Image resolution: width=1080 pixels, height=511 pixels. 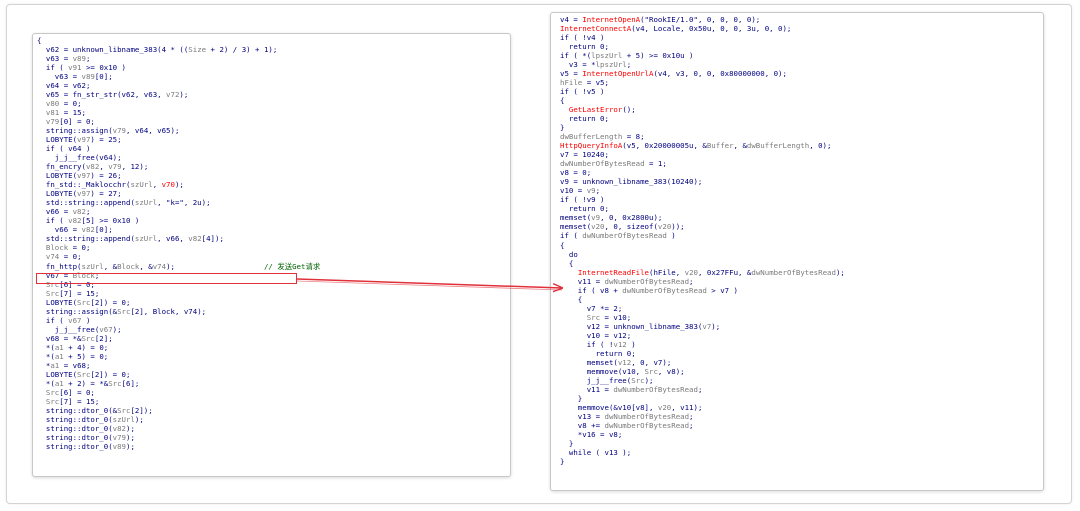 I want to click on code-token: dwNumberOfBytesRead, so click(x=624, y=236).